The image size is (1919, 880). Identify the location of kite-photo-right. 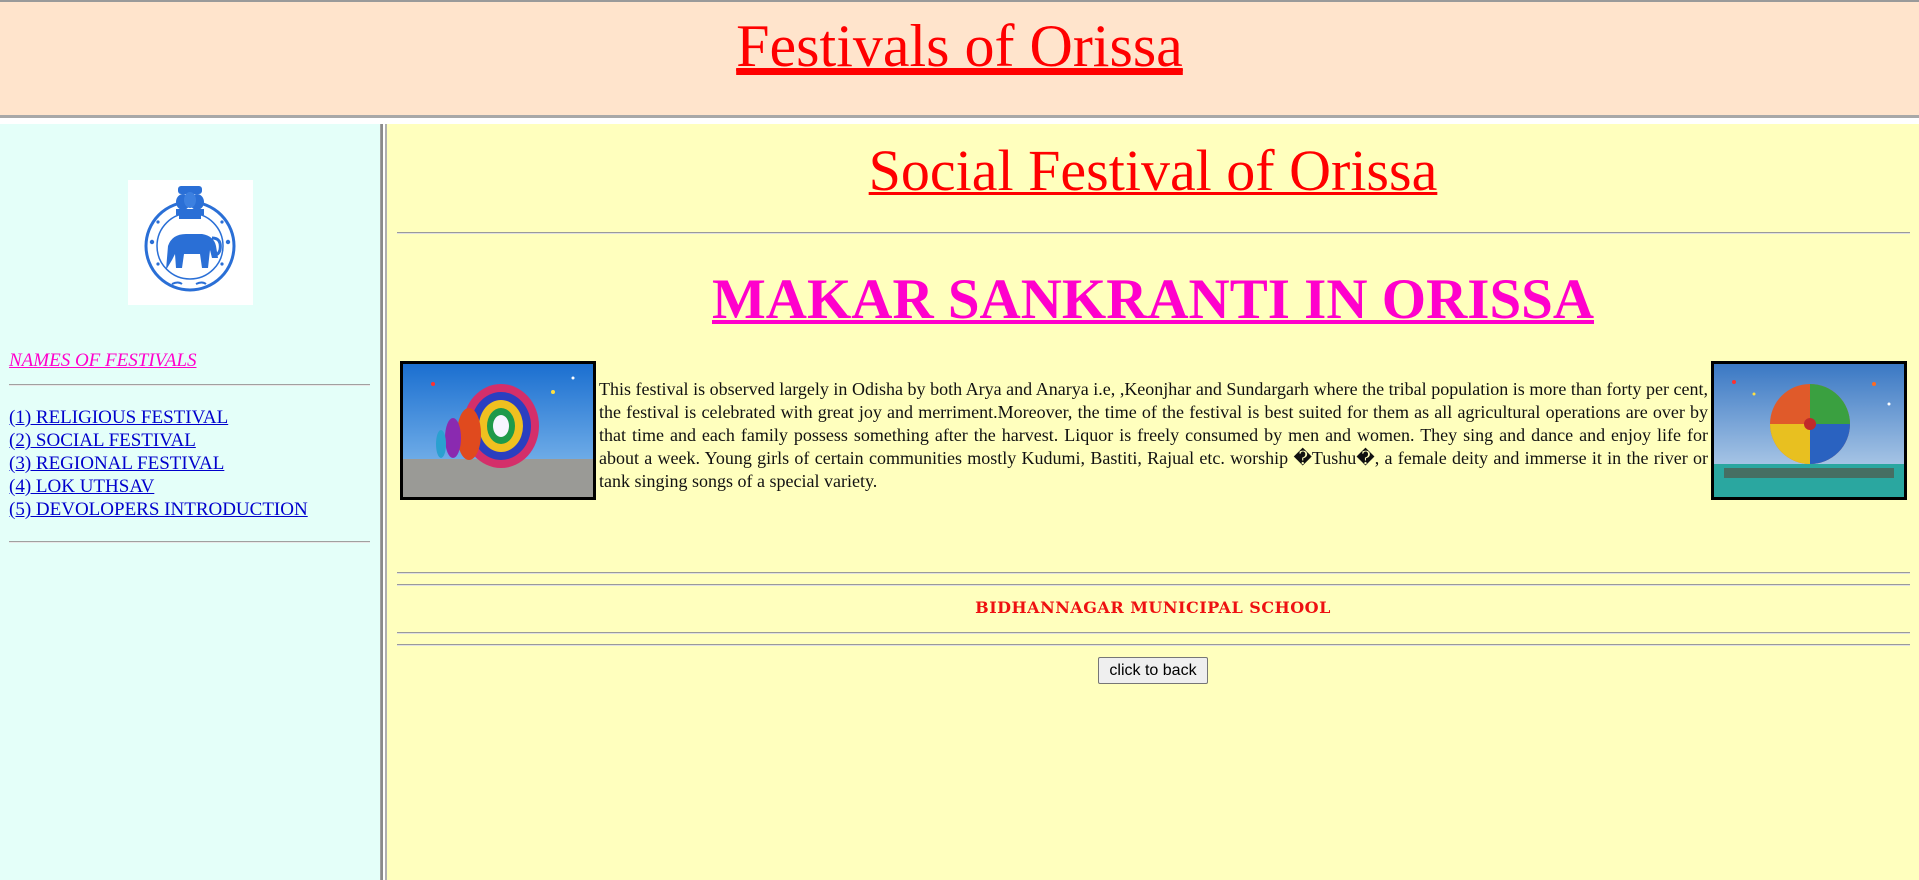
(1809, 430).